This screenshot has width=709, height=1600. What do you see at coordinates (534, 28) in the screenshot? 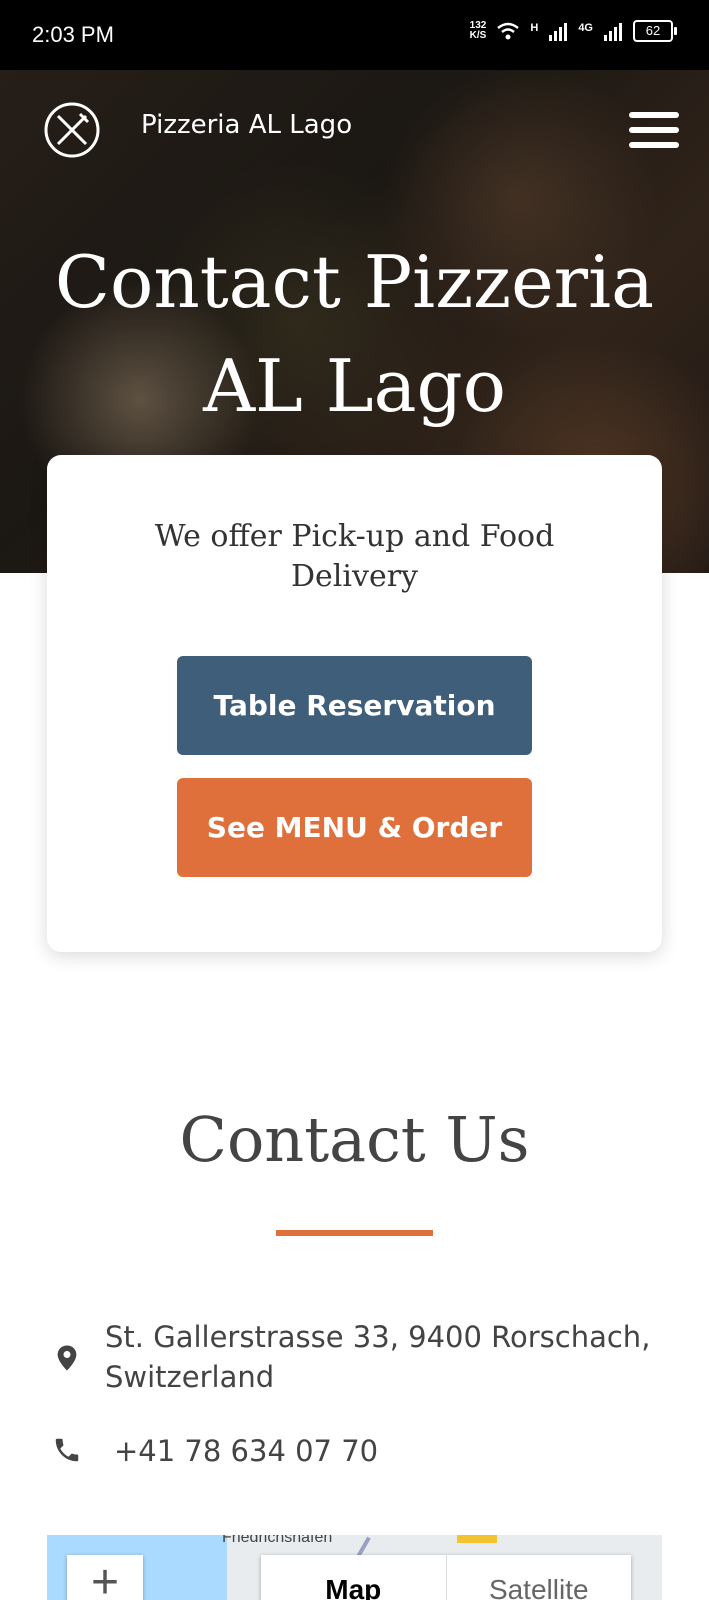
I see `signal-type-h: H` at bounding box center [534, 28].